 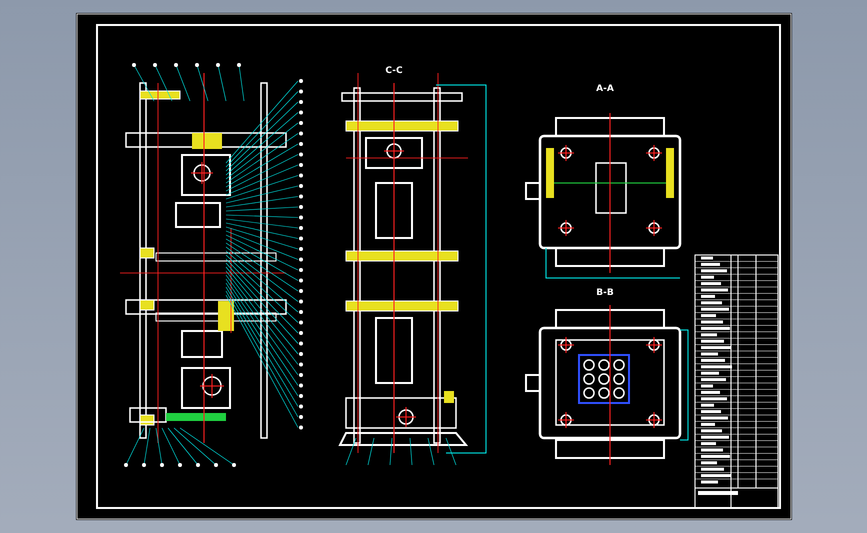 I want to click on view-label: B-B, so click(x=605, y=293).